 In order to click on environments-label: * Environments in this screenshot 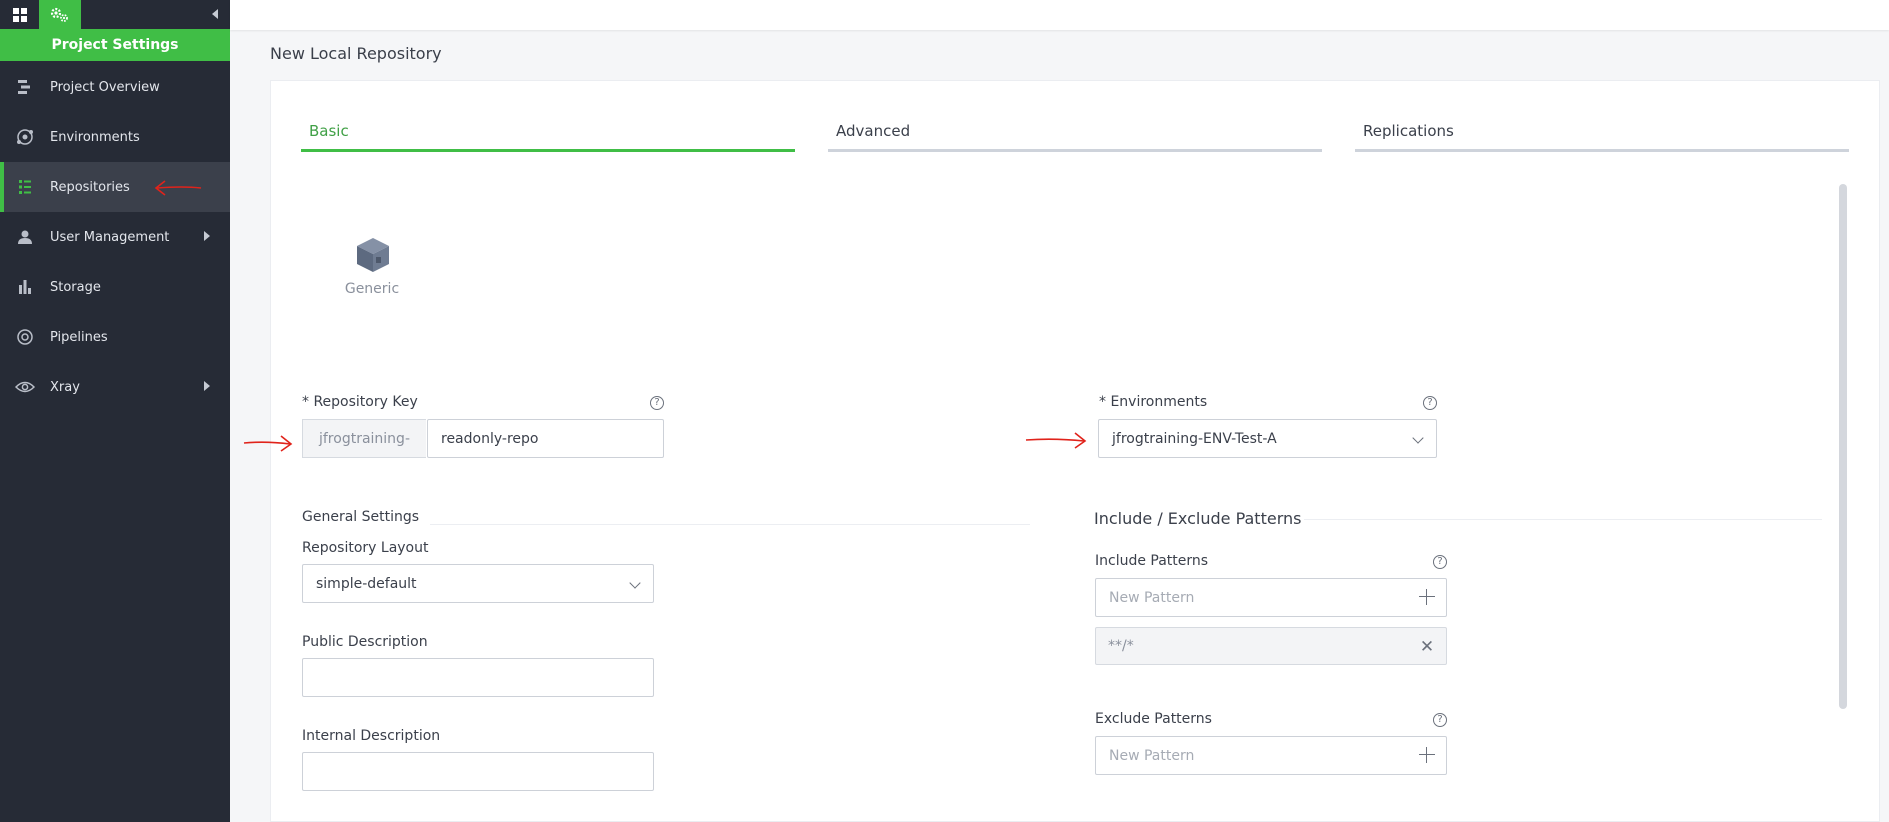, I will do `click(1153, 402)`.